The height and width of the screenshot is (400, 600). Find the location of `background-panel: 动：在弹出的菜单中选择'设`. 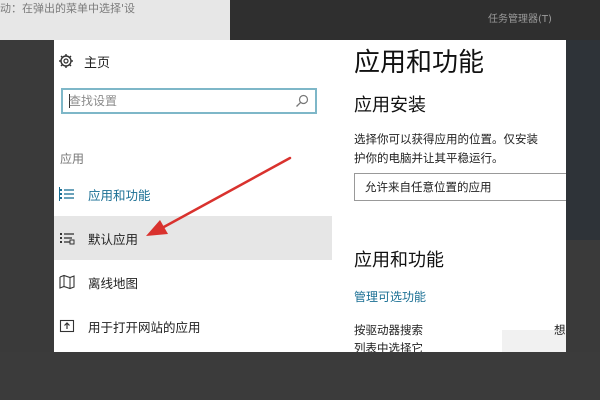

background-panel: 动：在弹出的菜单中选择'设 is located at coordinates (115, 20).